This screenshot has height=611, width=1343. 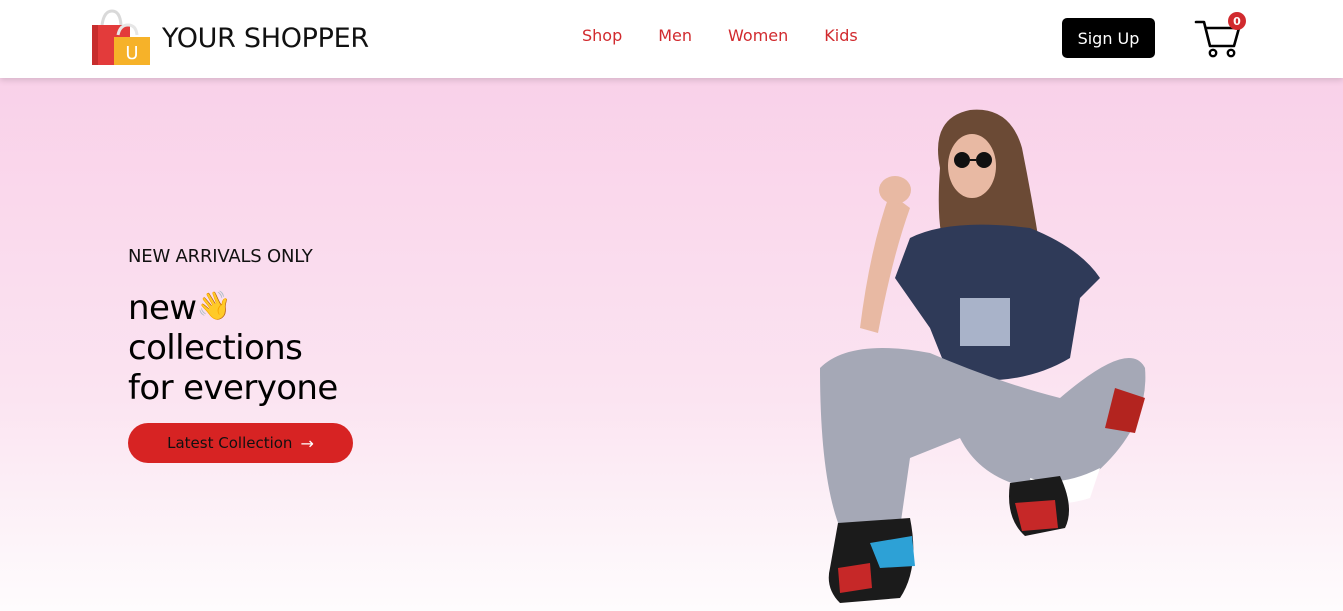 What do you see at coordinates (233, 388) in the screenshot?
I see `hero-title-line-3: for everyone` at bounding box center [233, 388].